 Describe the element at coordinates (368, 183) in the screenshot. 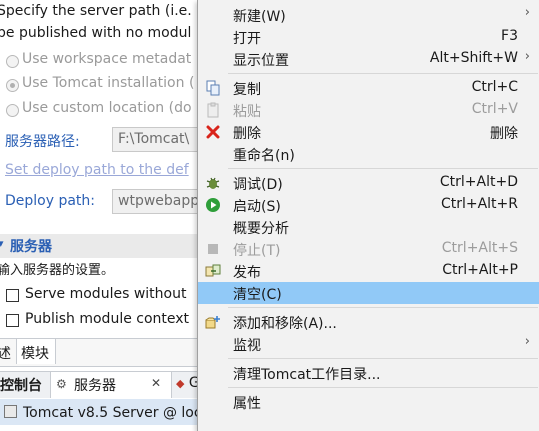

I see `menu-item-debug: 调试(D) Ctrl+Alt+D` at that location.